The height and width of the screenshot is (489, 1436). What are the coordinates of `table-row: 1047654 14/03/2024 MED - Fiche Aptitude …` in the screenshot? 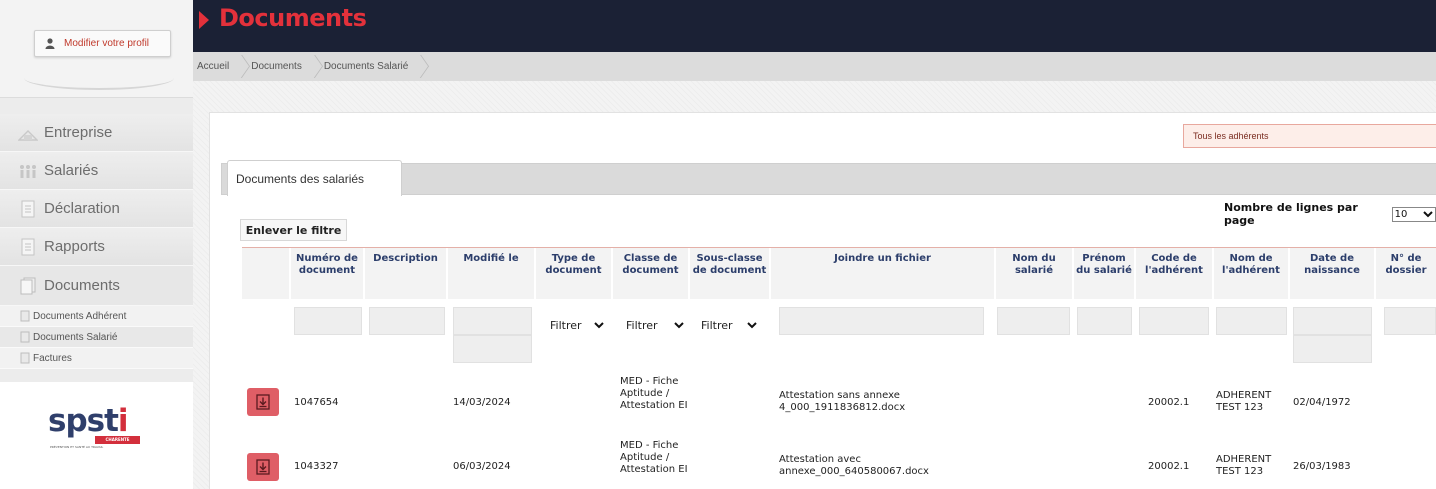 It's located at (839, 403).